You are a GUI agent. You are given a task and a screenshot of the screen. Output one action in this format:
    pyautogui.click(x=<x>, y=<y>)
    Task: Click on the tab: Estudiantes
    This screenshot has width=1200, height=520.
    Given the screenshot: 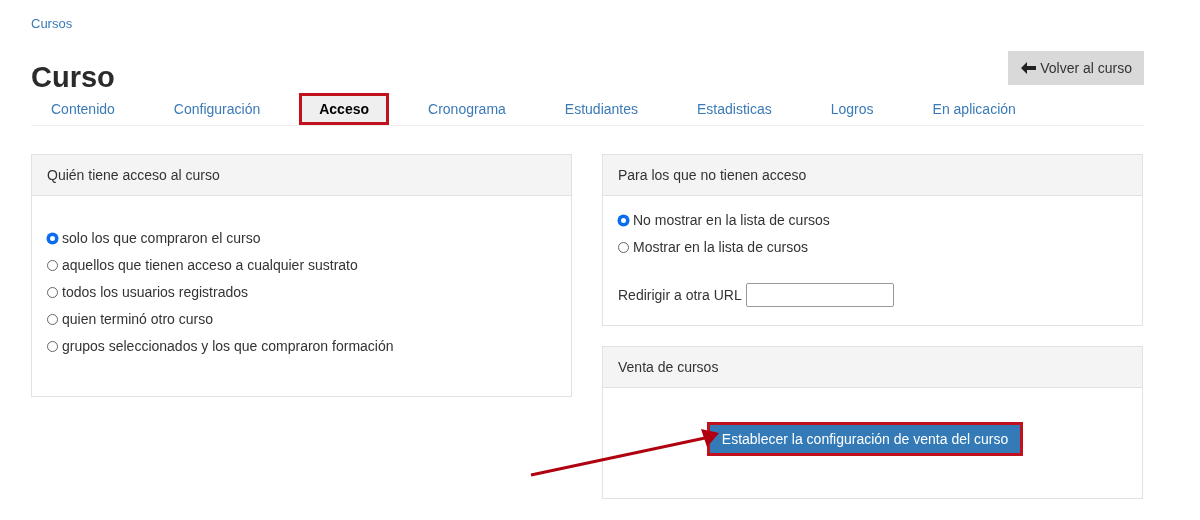 What is the action you would take?
    pyautogui.click(x=601, y=109)
    